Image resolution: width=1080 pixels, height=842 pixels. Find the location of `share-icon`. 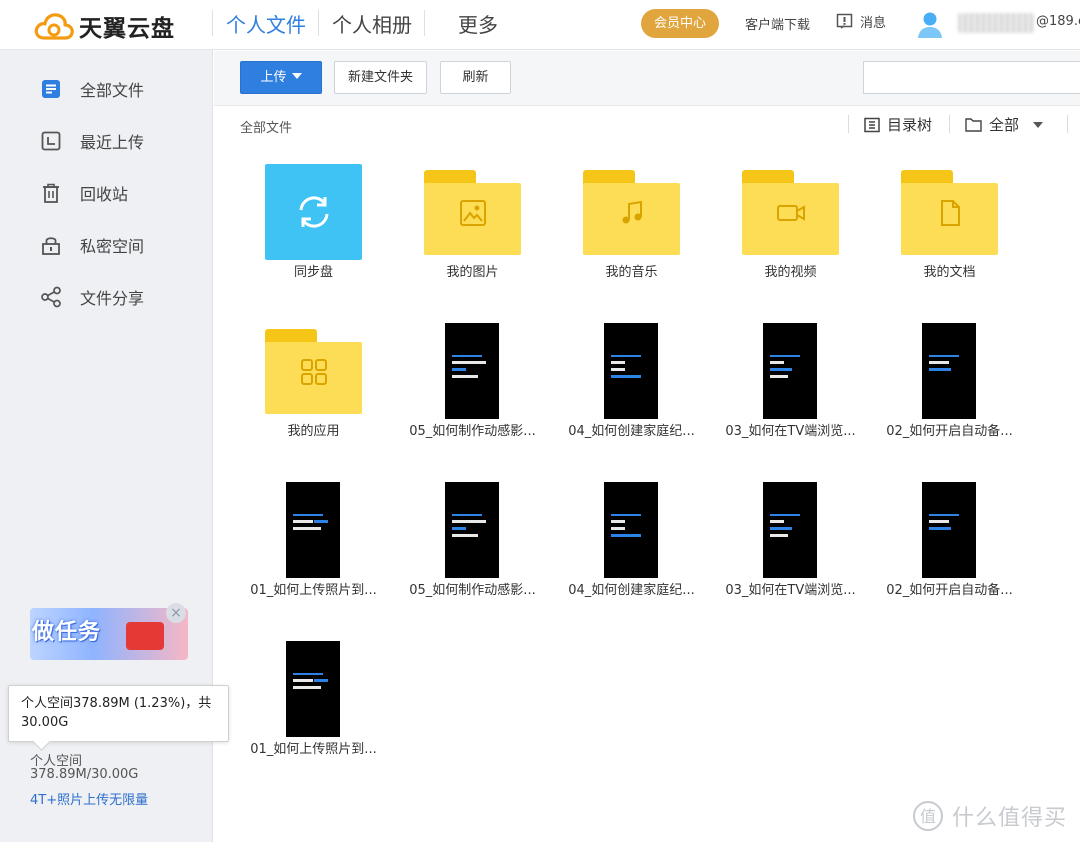

share-icon is located at coordinates (51, 297).